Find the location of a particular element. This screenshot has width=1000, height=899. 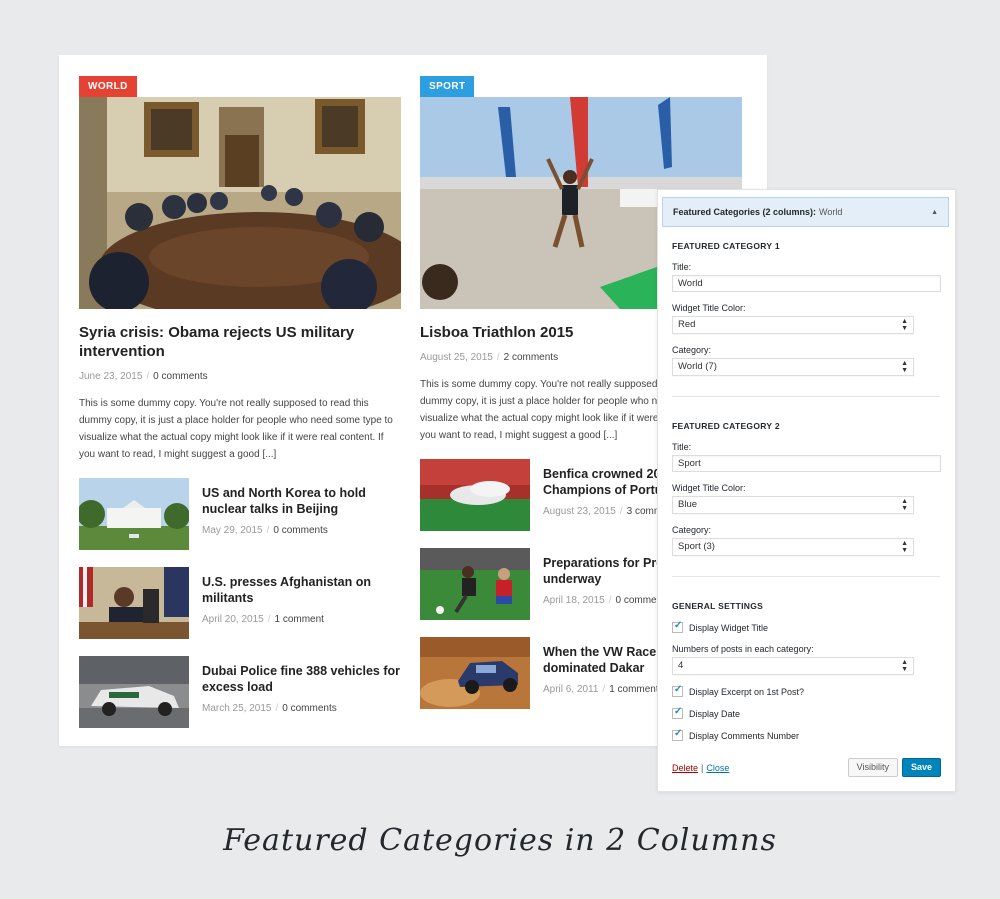

cat1-color-select: Red ▲ ▼ is located at coordinates (793, 325).